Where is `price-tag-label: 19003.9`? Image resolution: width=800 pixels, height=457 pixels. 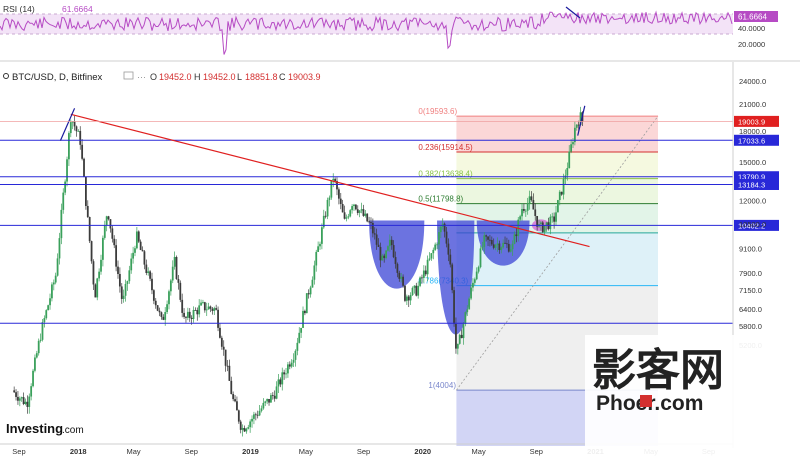
price-tag-label: 19003.9 is located at coordinates (751, 121).